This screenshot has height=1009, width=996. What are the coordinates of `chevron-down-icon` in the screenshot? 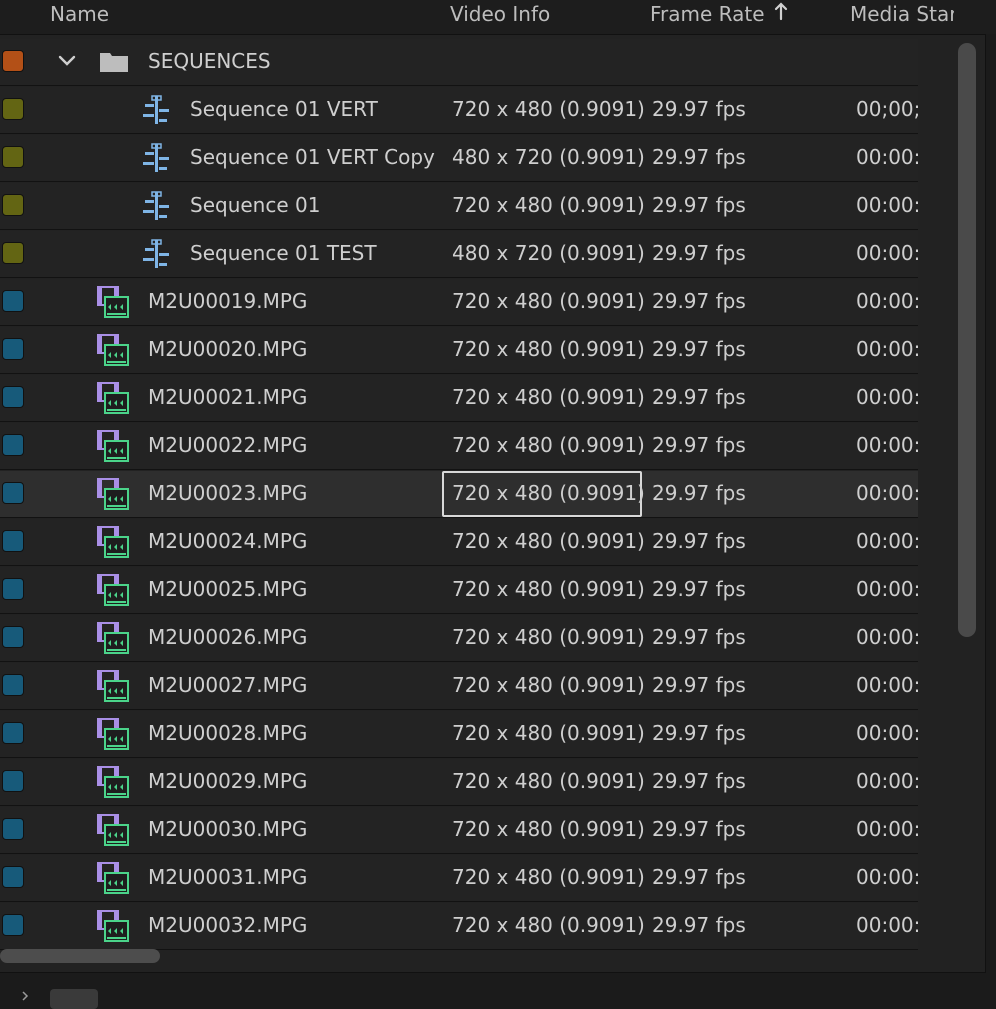 It's located at (67, 61).